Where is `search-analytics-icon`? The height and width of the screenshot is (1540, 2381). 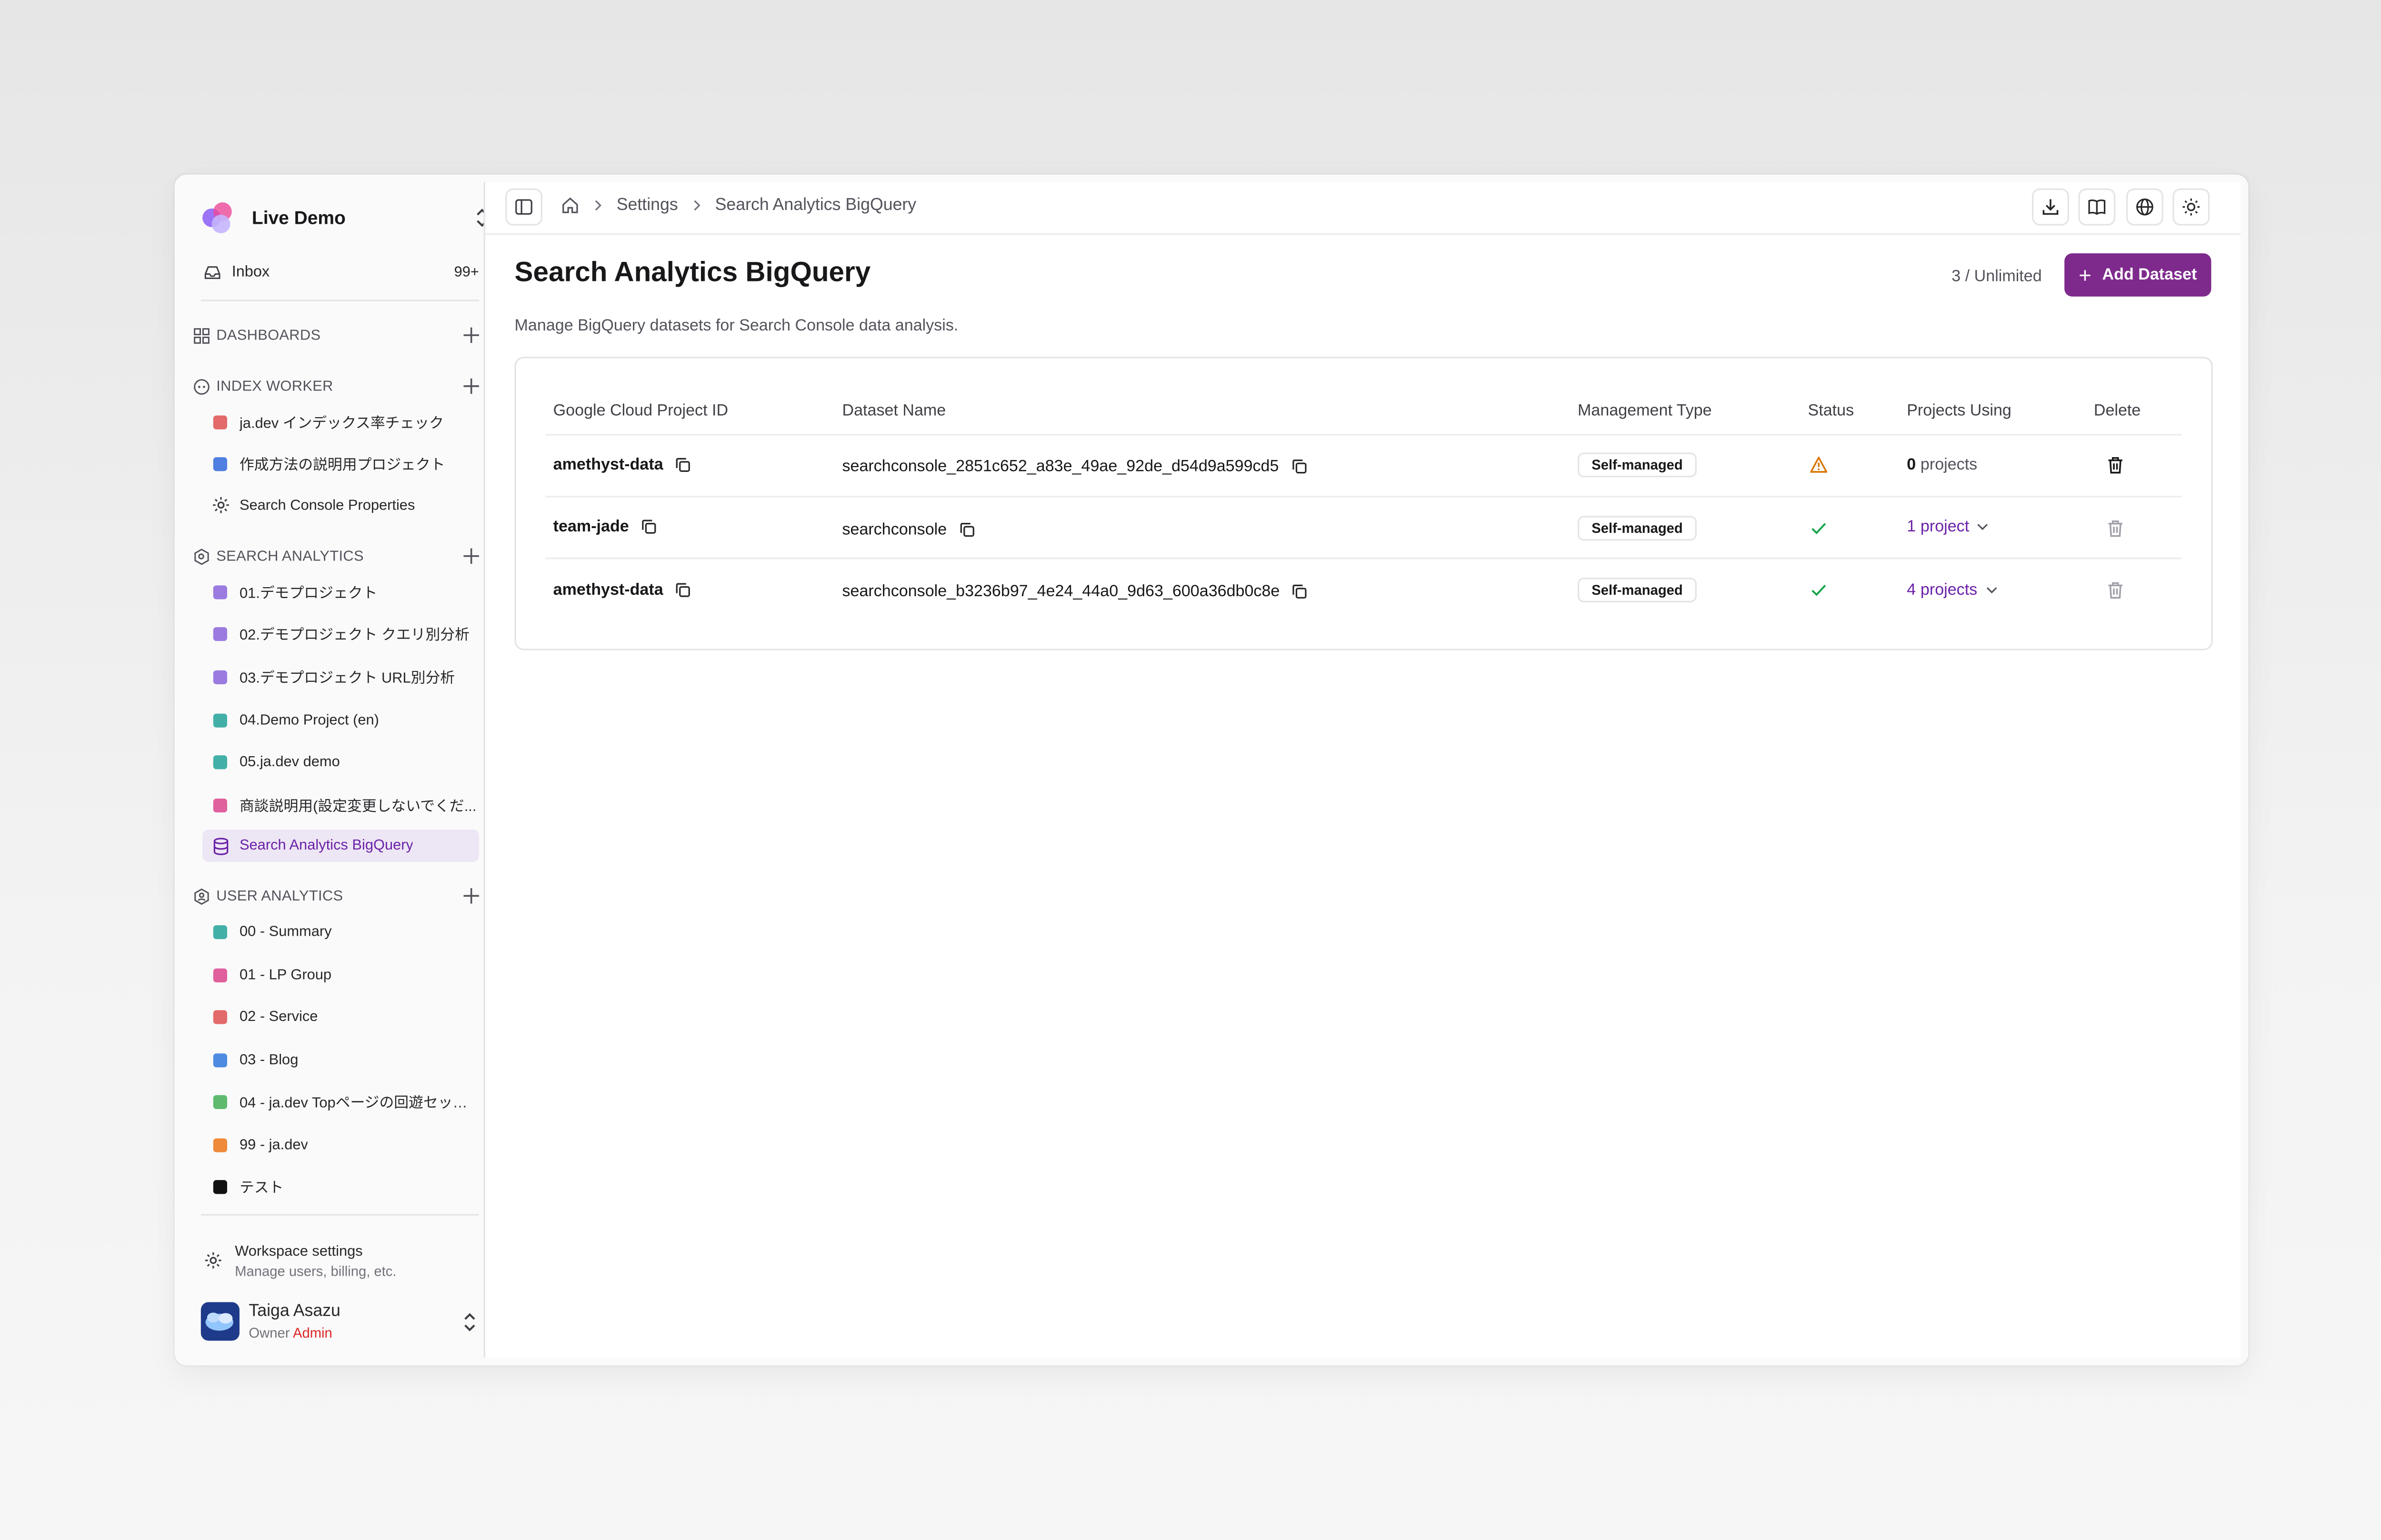 search-analytics-icon is located at coordinates (201, 556).